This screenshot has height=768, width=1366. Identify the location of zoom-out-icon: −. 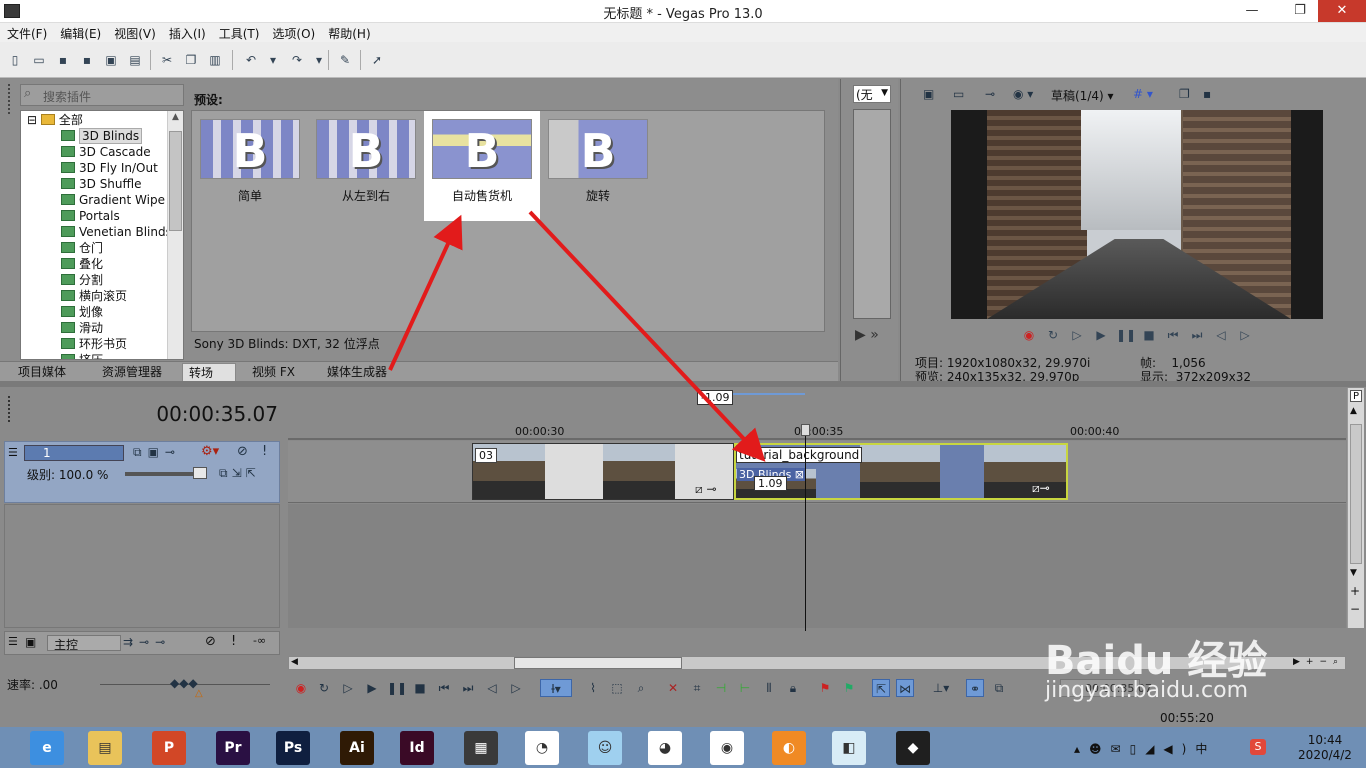
(1355, 609).